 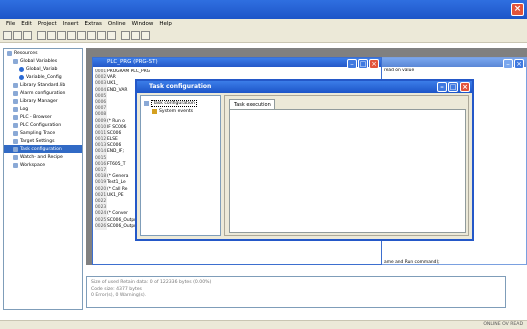 What do you see at coordinates (119, 295) in the screenshot?
I see `message-line: 0 Error(s), 0 Warning(s).` at bounding box center [119, 295].